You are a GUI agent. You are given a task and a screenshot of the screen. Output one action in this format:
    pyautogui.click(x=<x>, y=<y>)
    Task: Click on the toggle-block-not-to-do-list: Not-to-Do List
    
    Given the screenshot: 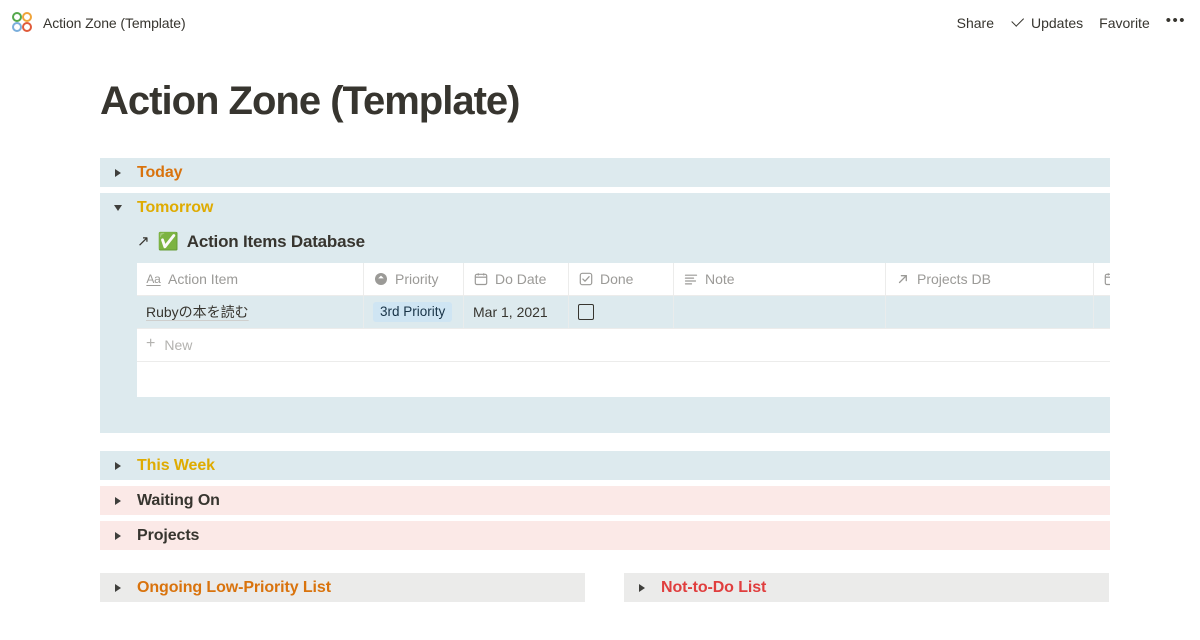 What is the action you would take?
    pyautogui.click(x=866, y=587)
    